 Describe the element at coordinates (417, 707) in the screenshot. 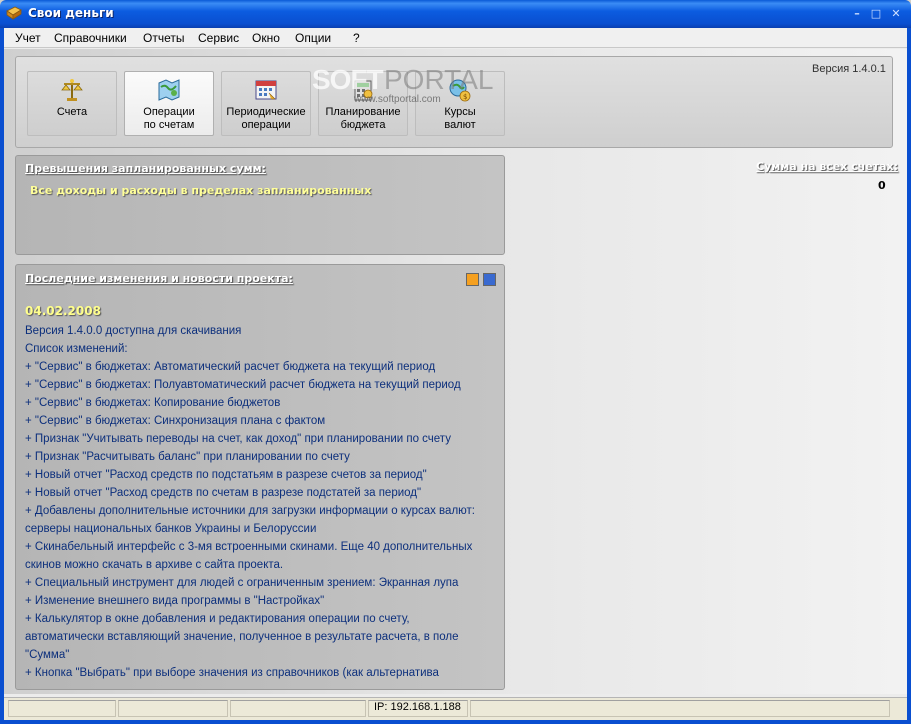

I see `ip-address: IP: 192.168.1.188` at that location.